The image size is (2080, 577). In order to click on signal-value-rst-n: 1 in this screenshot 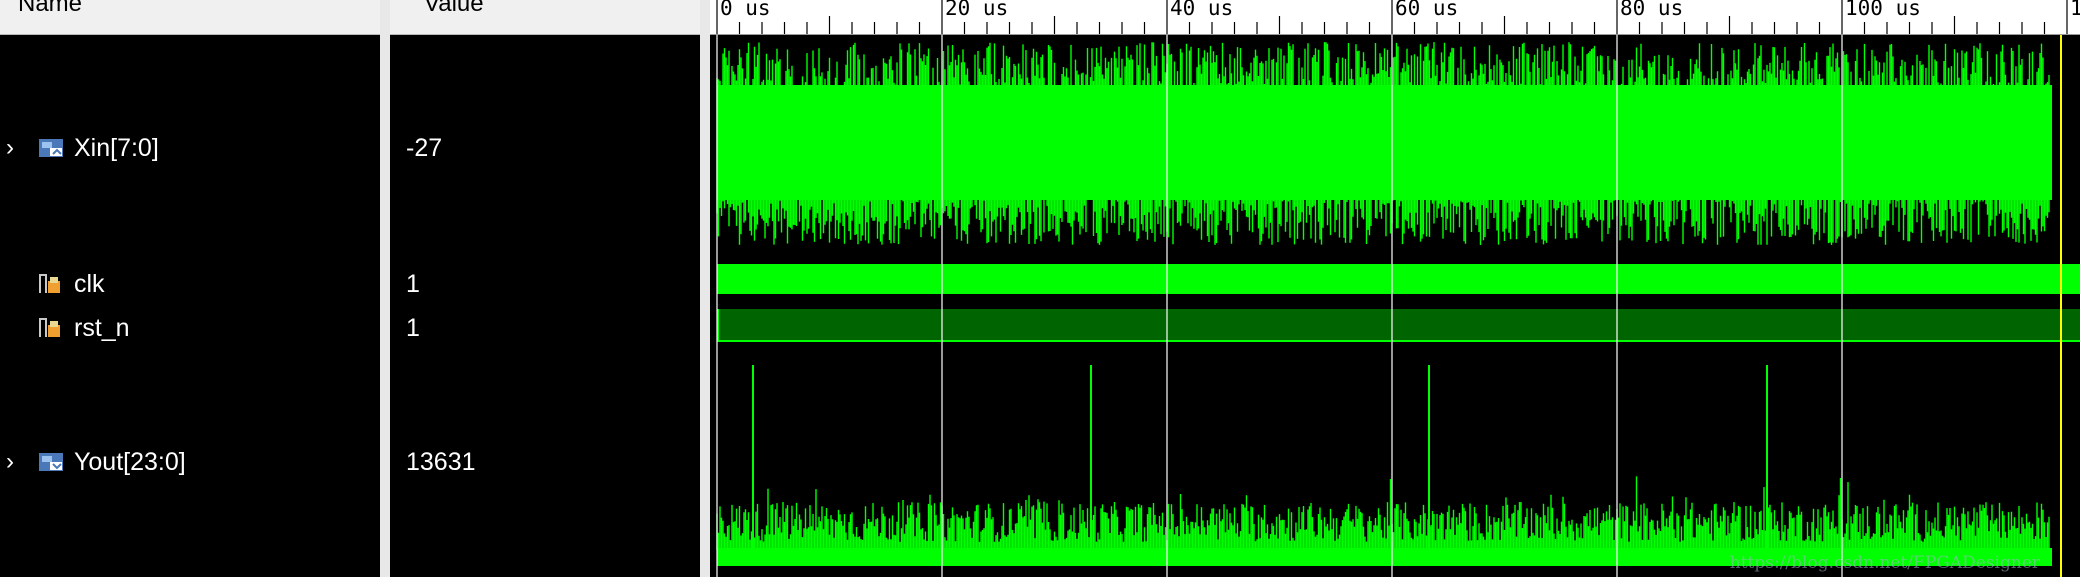, I will do `click(545, 328)`.